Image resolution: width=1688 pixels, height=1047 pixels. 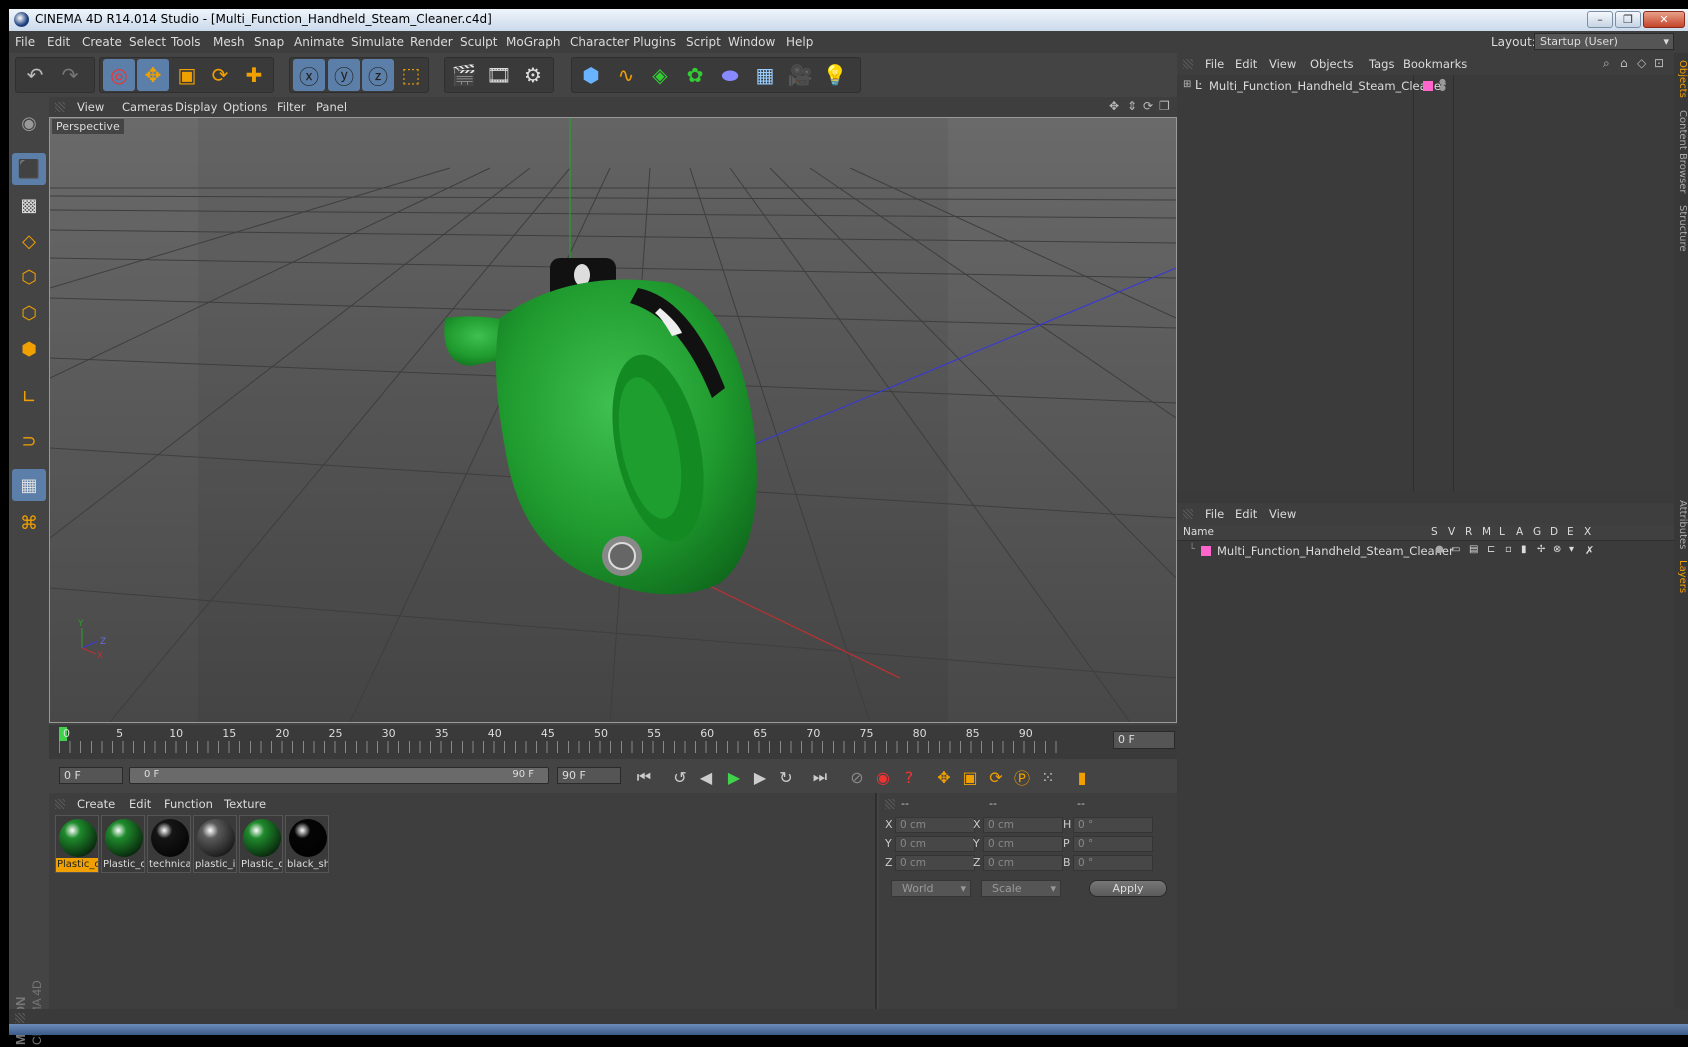 I want to click on render-picture-viewer-icon: 🎞, so click(x=499, y=75).